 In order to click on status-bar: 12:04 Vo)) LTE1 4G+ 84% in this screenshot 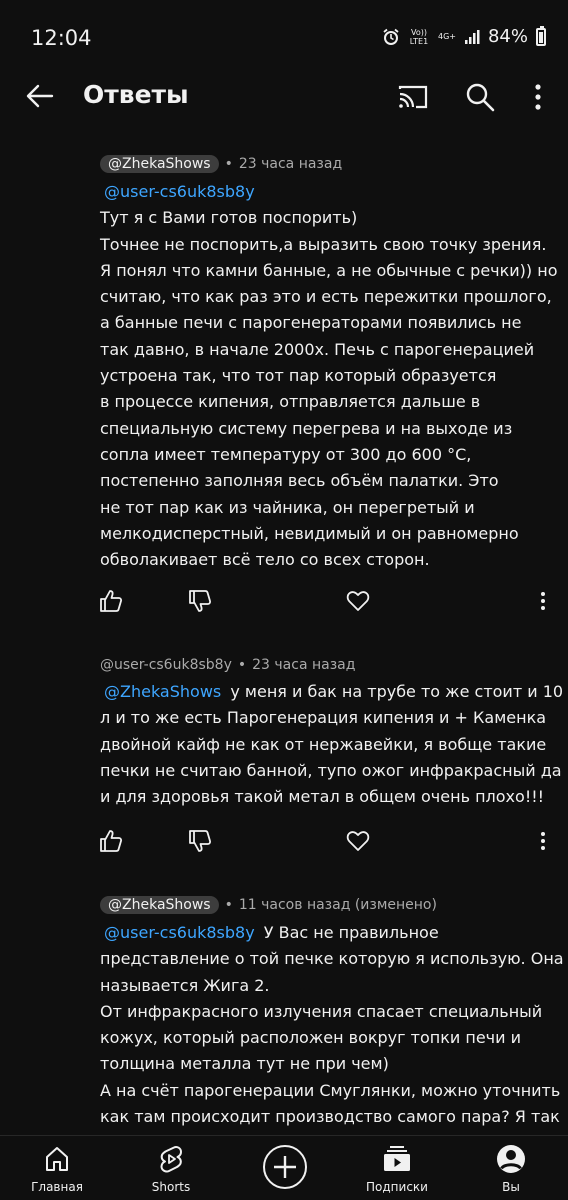, I will do `click(284, 36)`.